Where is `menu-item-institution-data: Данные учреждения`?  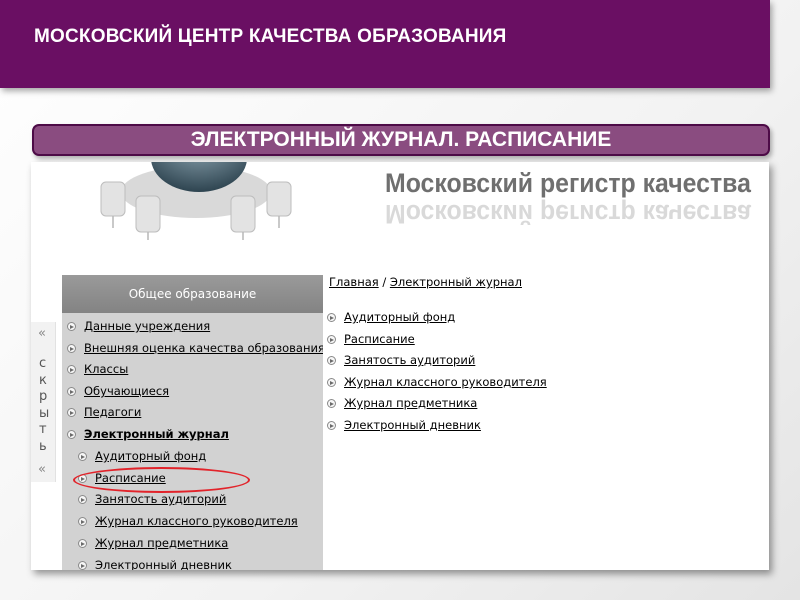
menu-item-institution-data: Данные учреждения is located at coordinates (138, 326).